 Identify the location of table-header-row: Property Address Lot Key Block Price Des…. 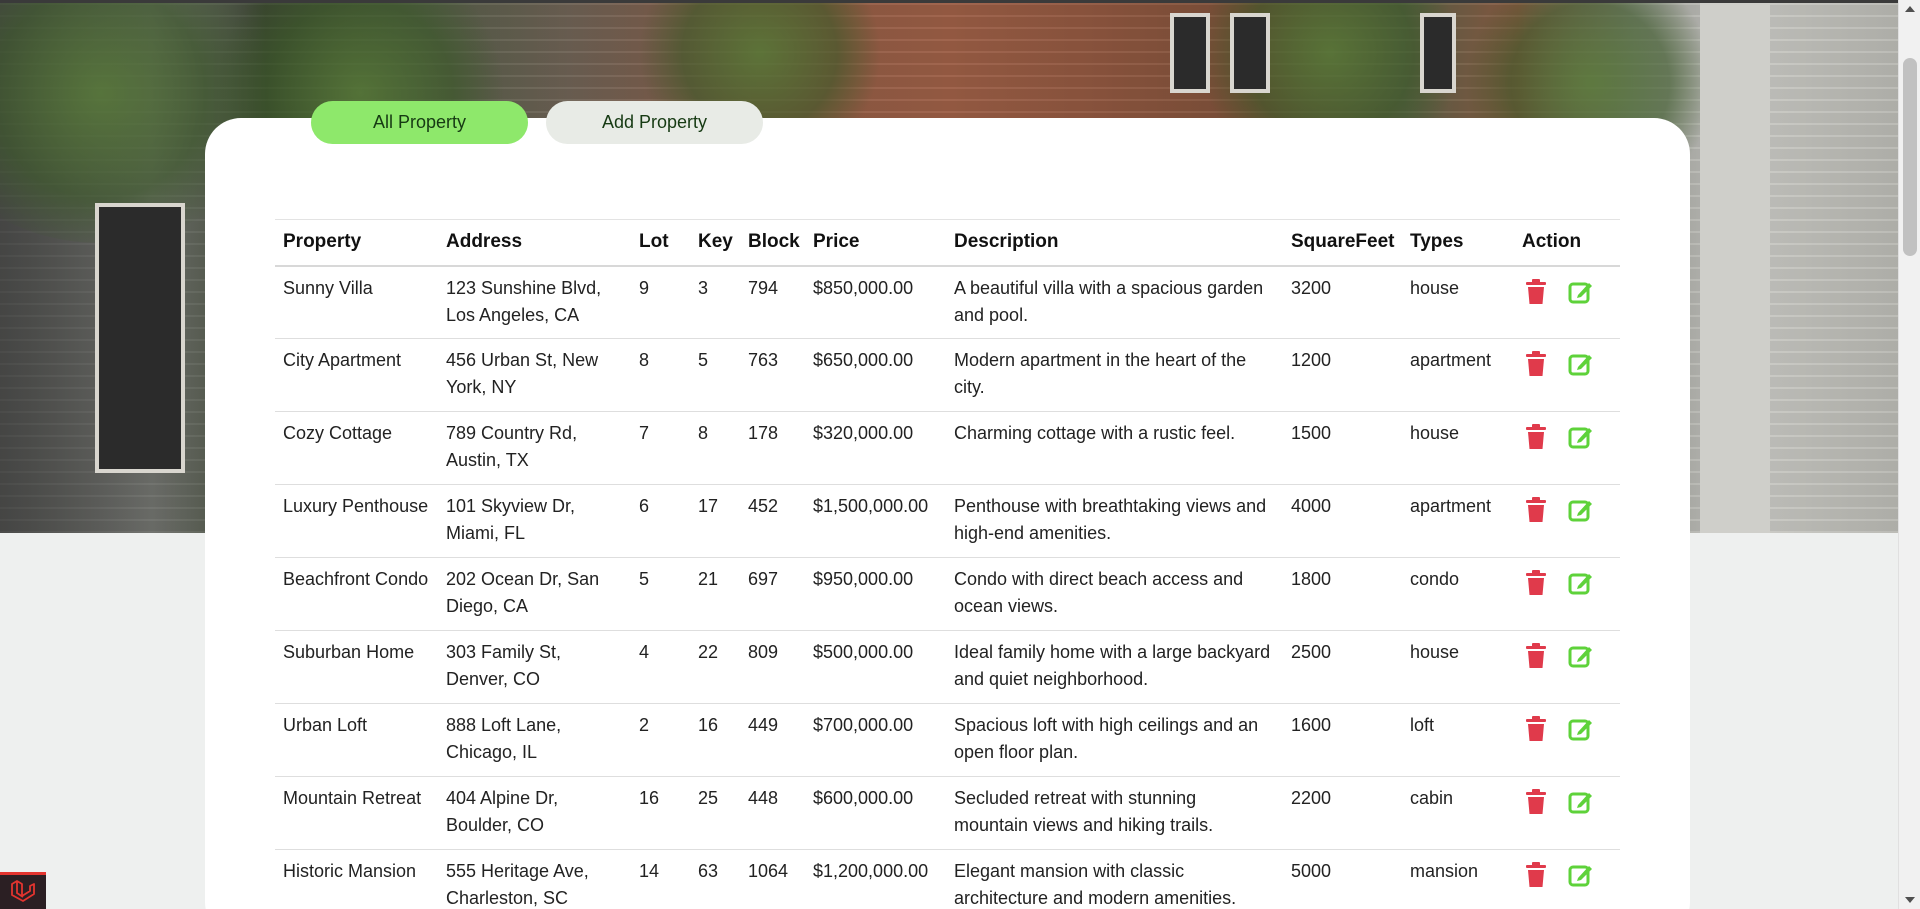
(947, 242).